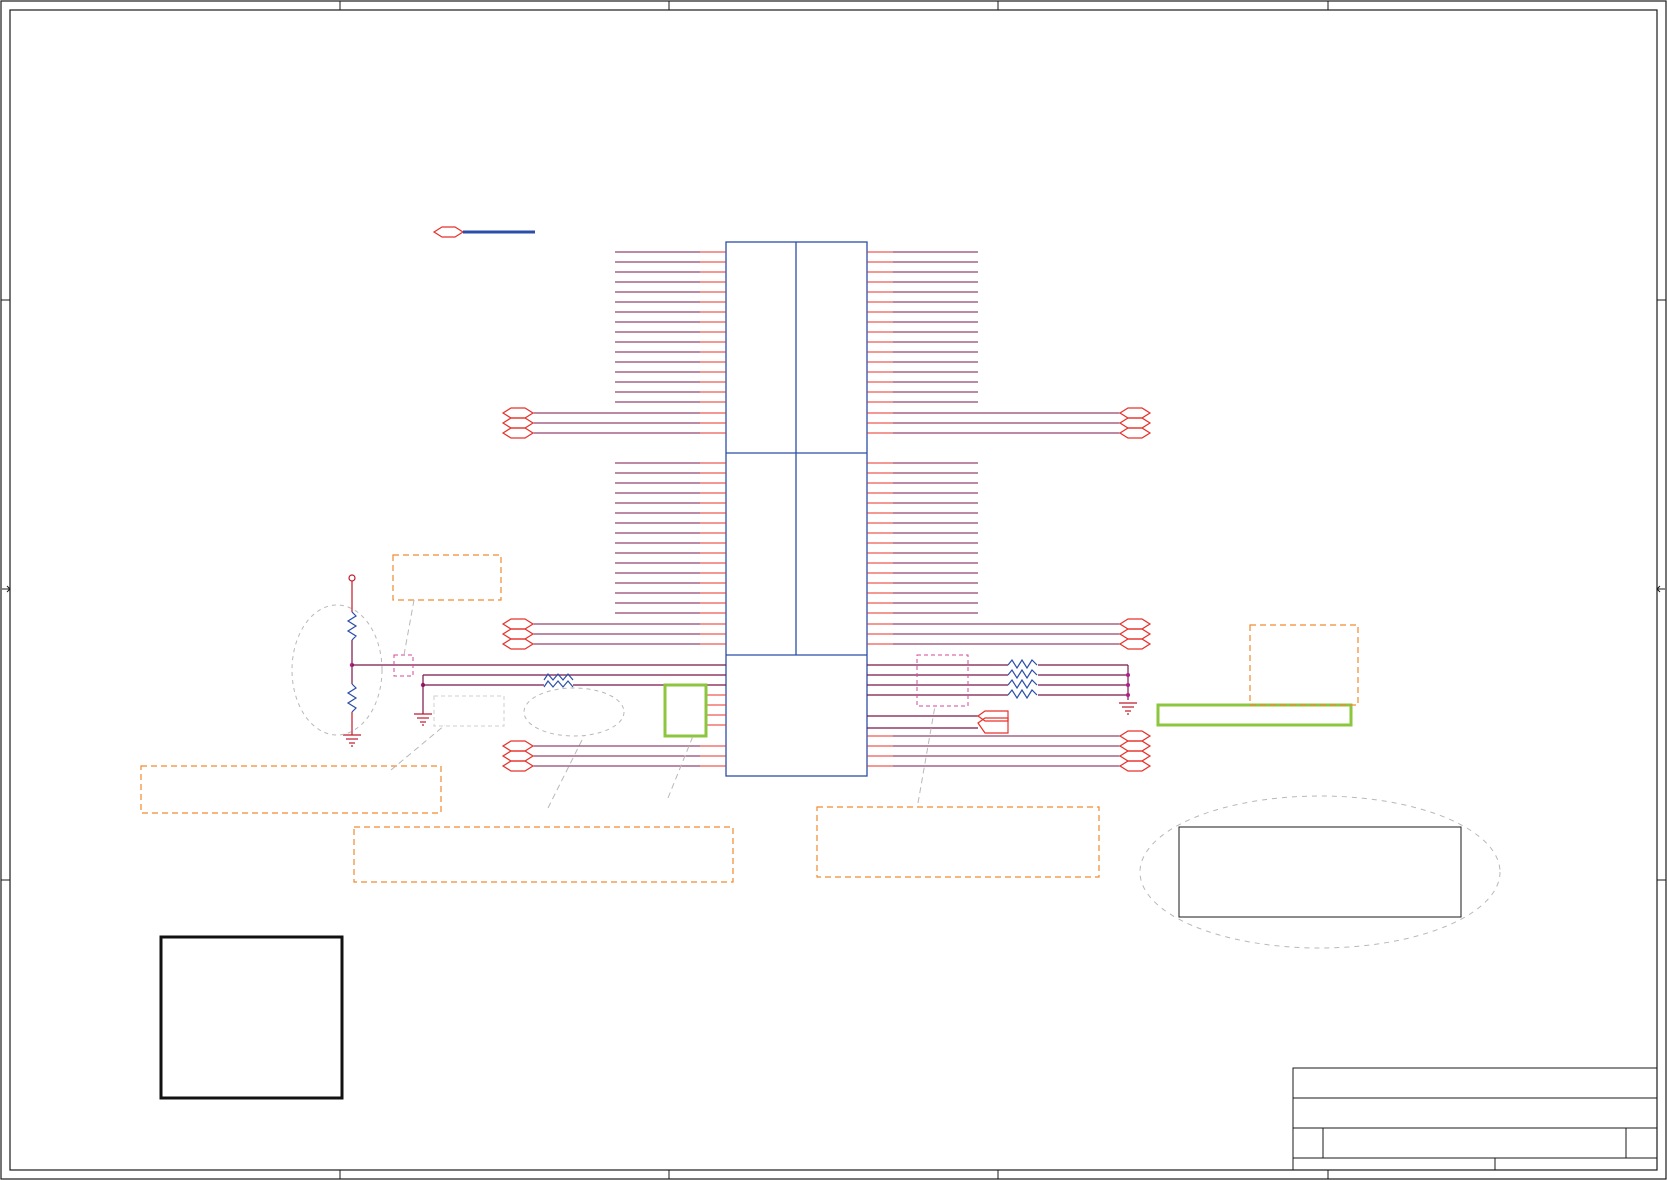  What do you see at coordinates (508, 660) in the screenshot?
I see `left-divider-network` at bounding box center [508, 660].